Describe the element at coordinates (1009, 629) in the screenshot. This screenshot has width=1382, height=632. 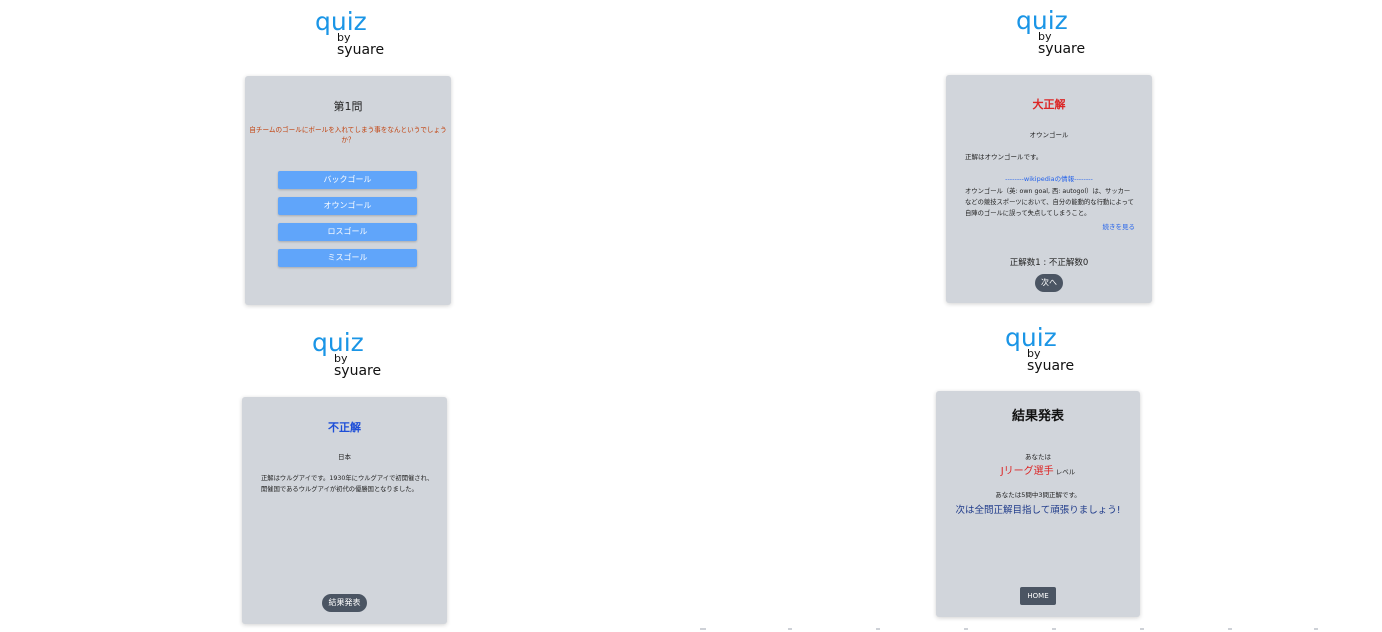
I see `bottom-edge-marks` at that location.